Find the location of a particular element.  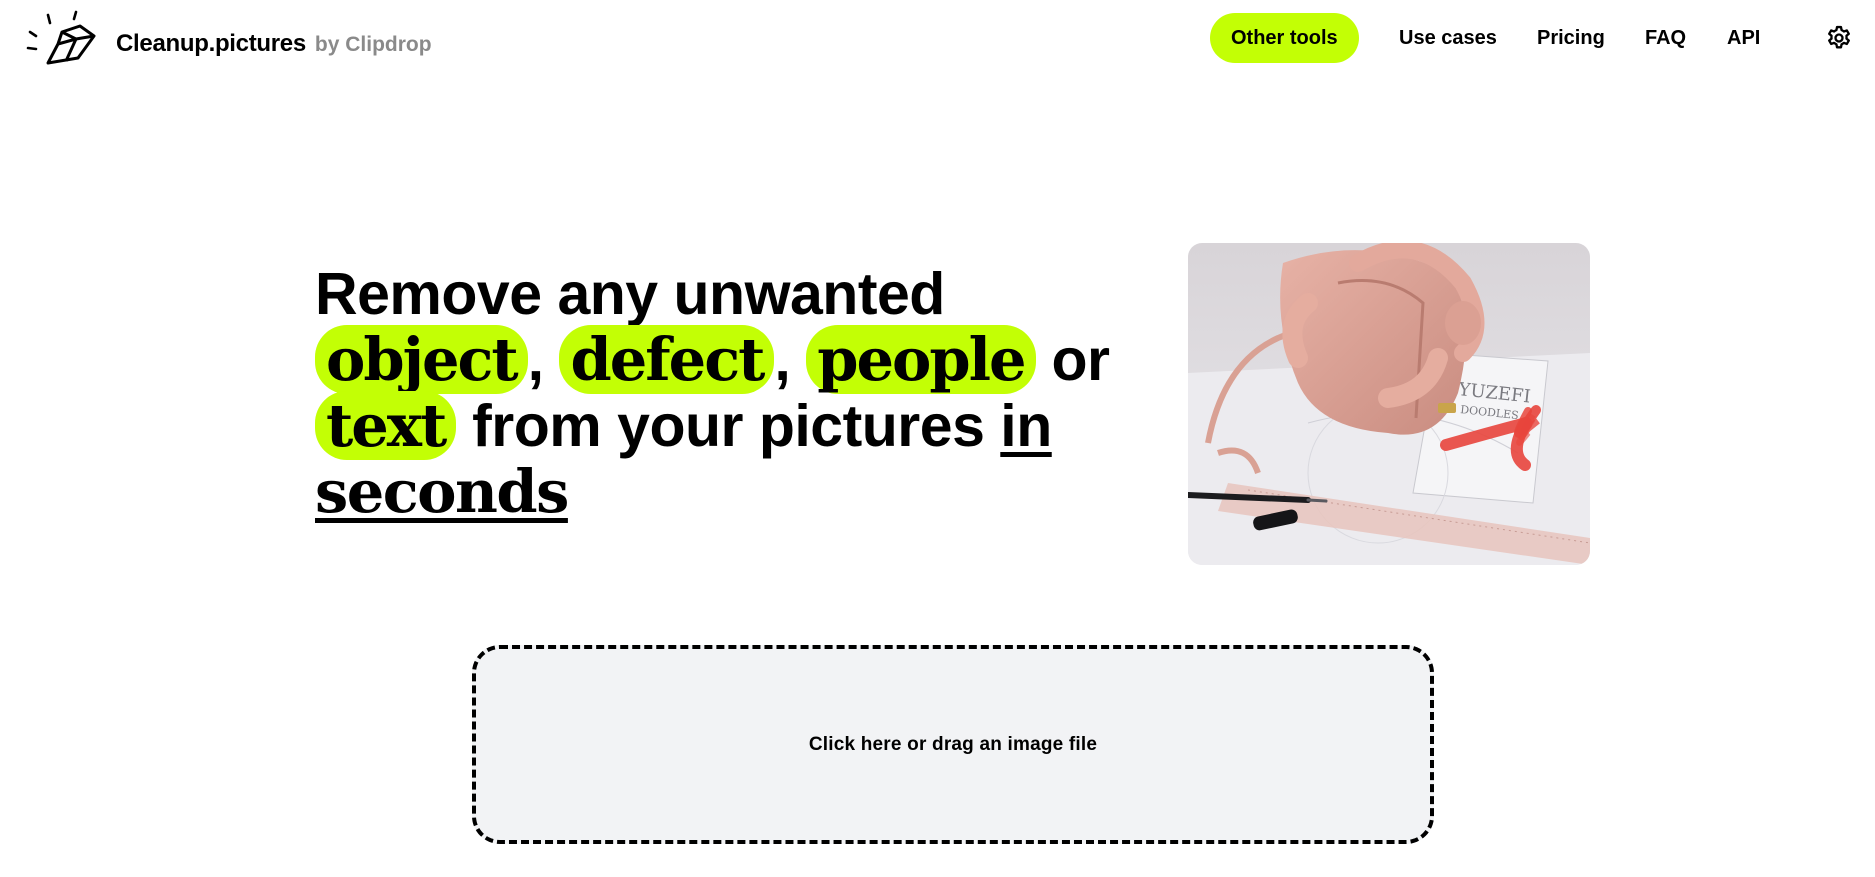

underlined-in: in is located at coordinates (1026, 426).